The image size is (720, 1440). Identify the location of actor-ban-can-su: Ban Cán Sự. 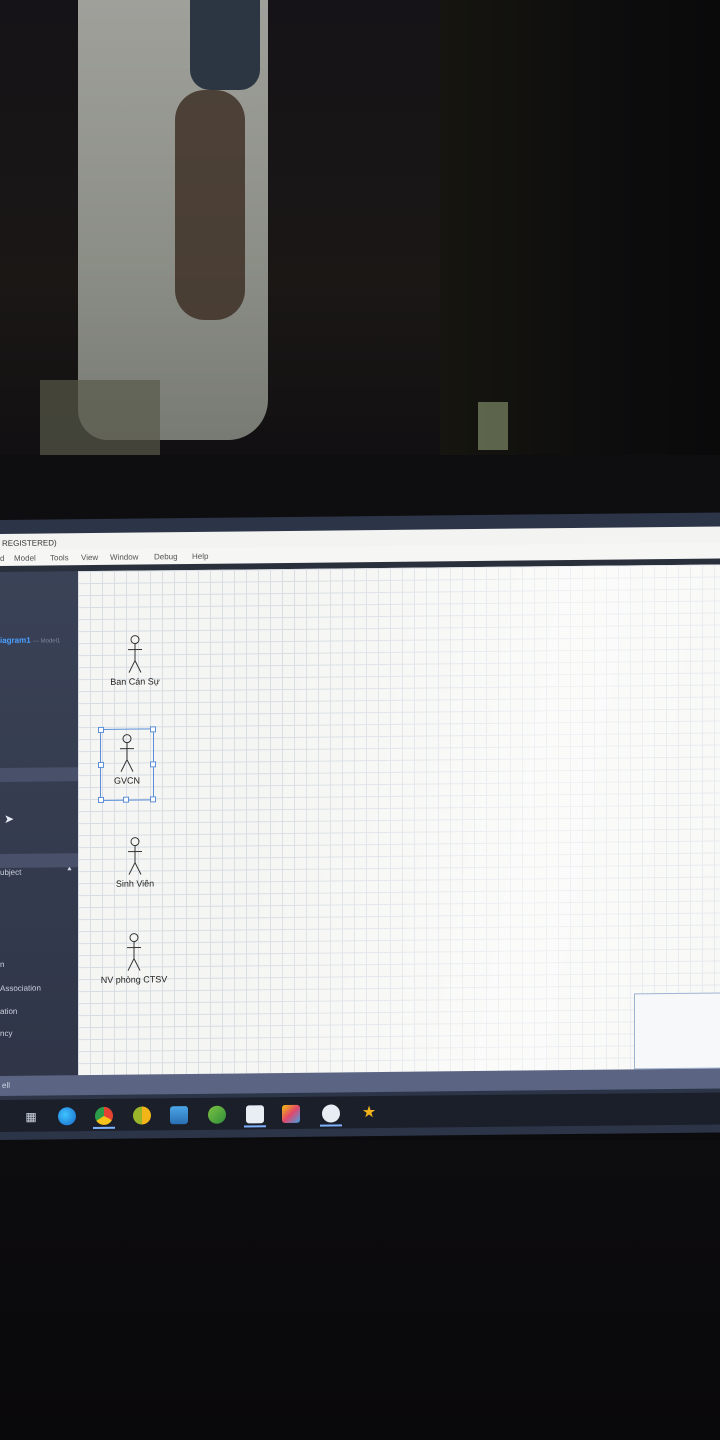
(135, 660).